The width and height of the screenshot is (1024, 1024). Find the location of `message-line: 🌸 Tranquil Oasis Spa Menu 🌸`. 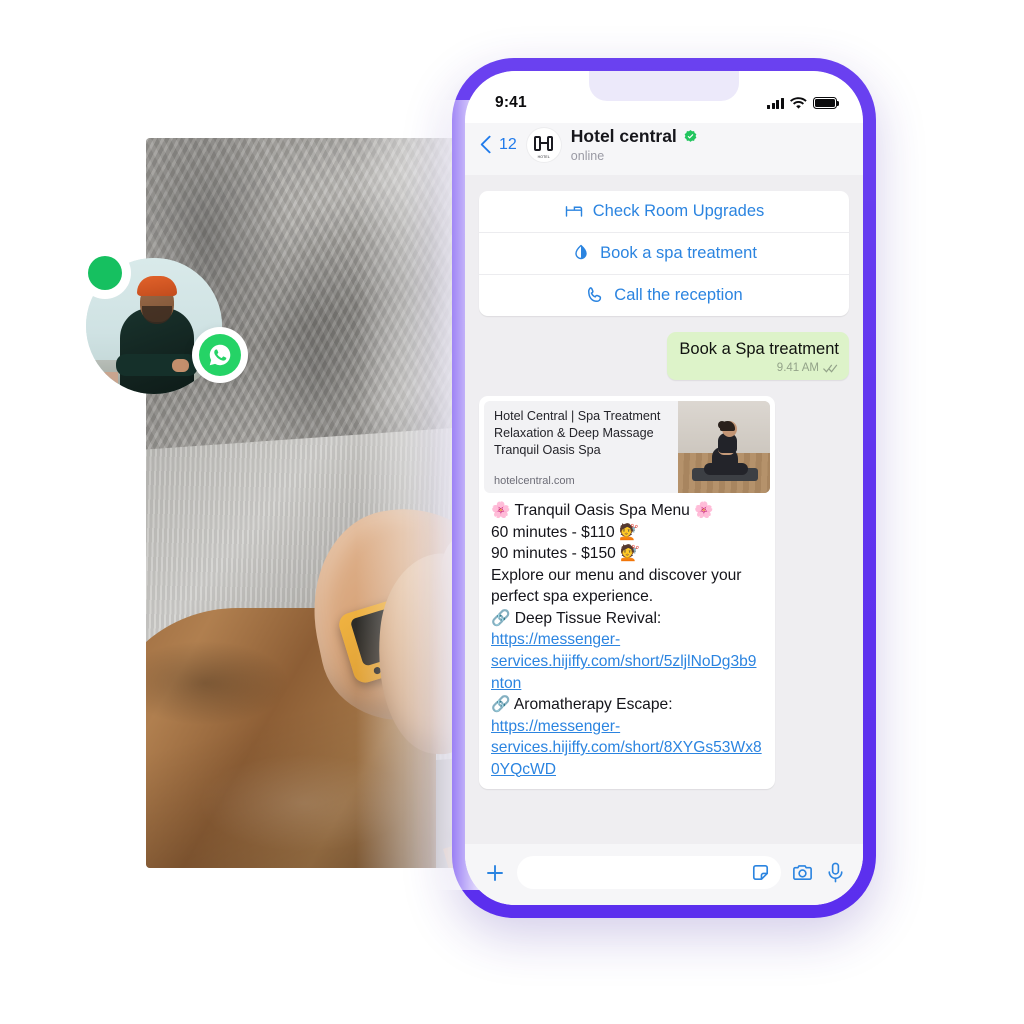

message-line: 🌸 Tranquil Oasis Spa Menu 🌸 is located at coordinates (602, 511).